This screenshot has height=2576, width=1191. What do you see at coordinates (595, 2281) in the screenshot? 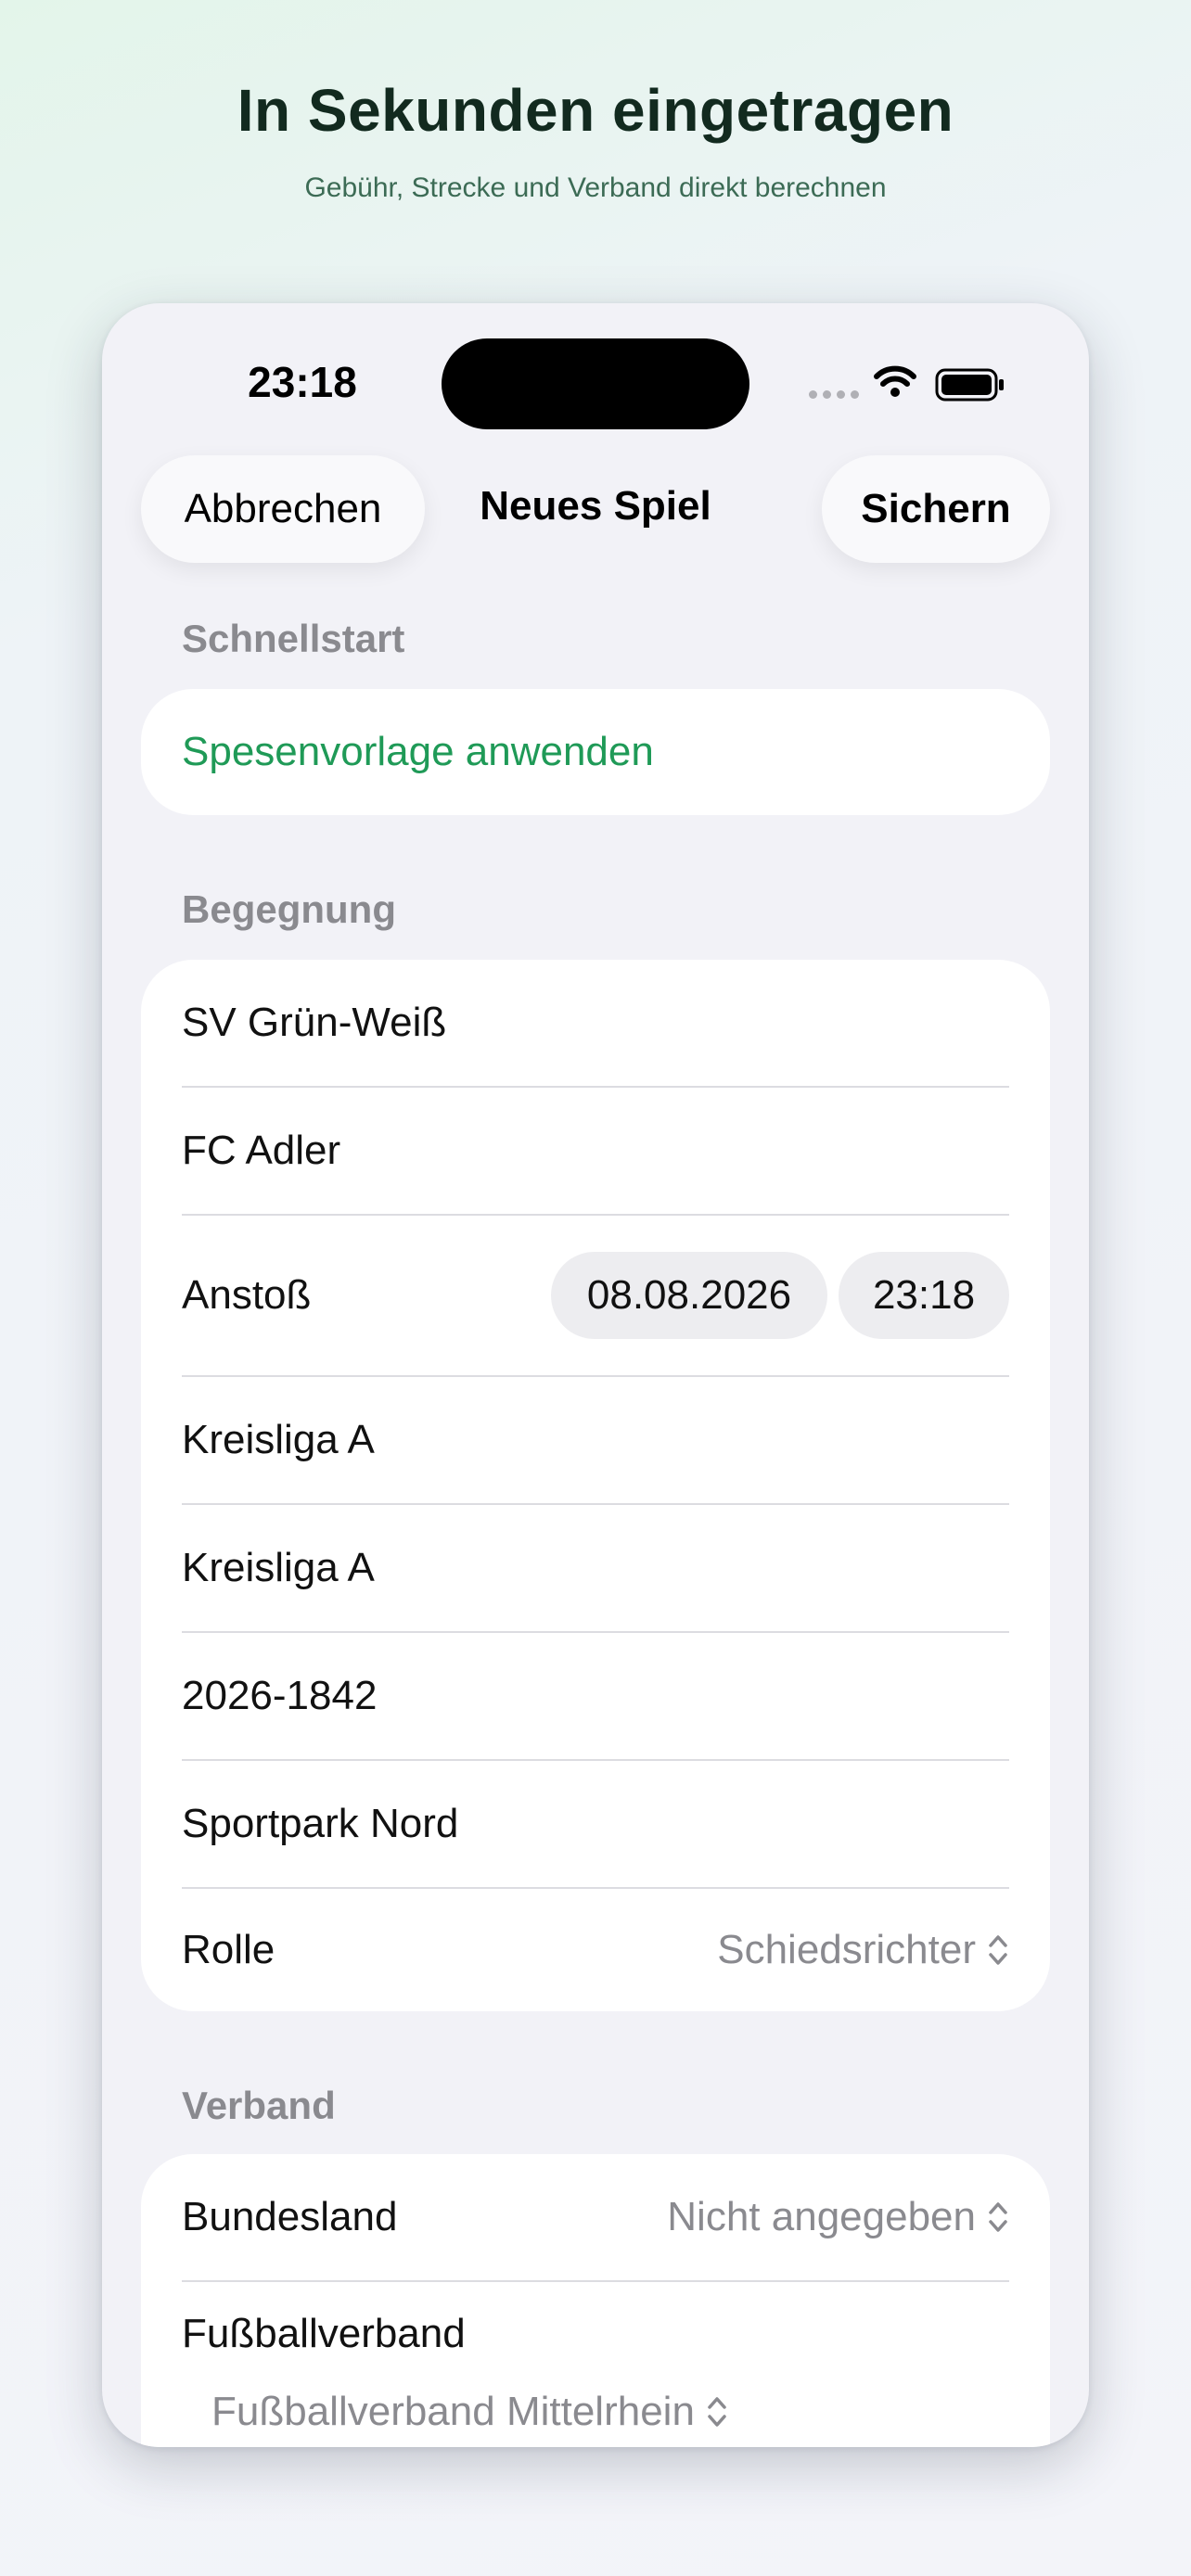
I see `divider` at bounding box center [595, 2281].